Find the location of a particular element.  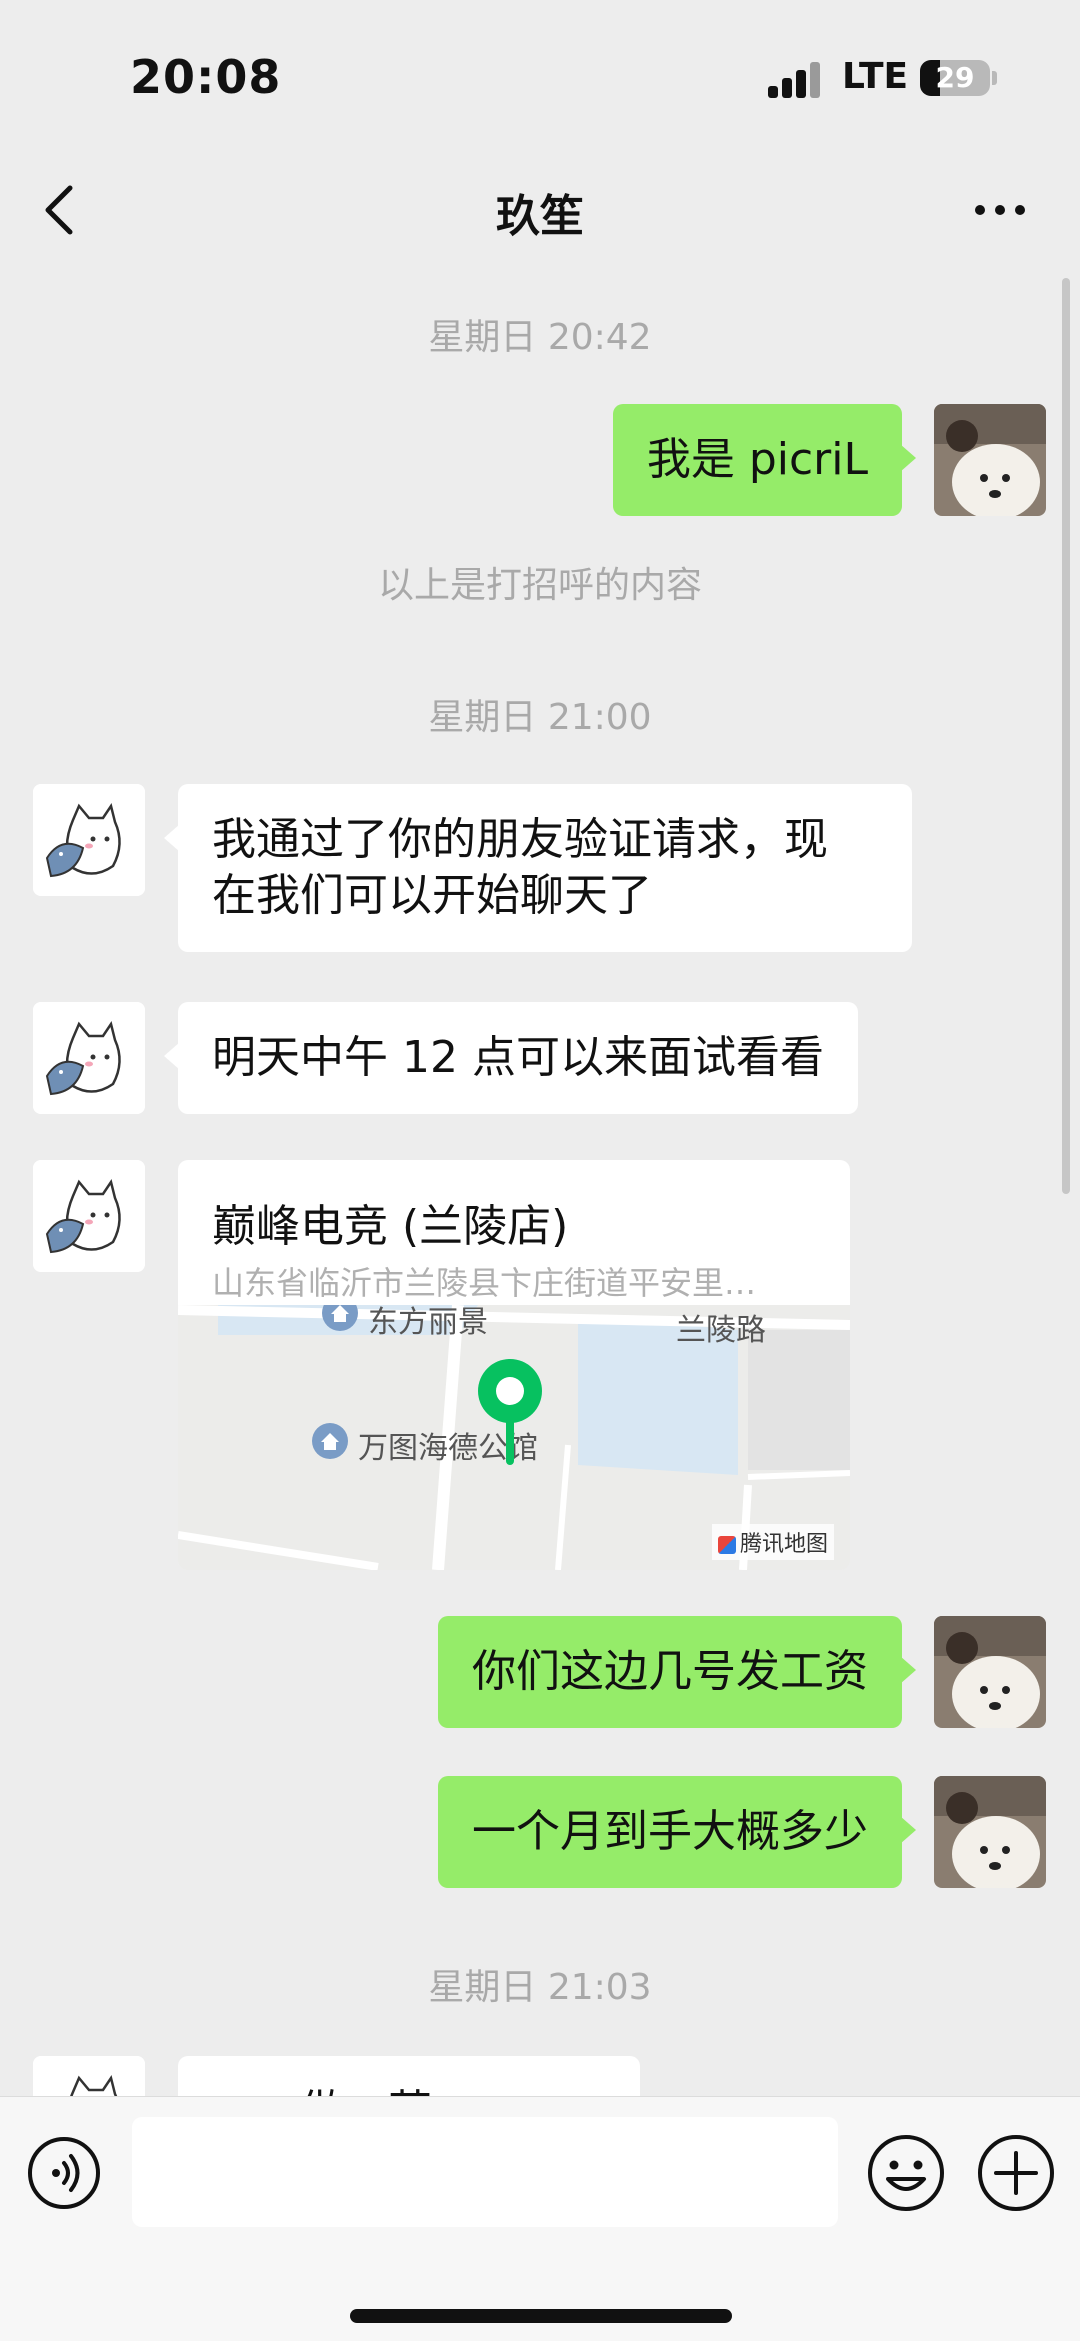

more-icon is located at coordinates (1000, 210).